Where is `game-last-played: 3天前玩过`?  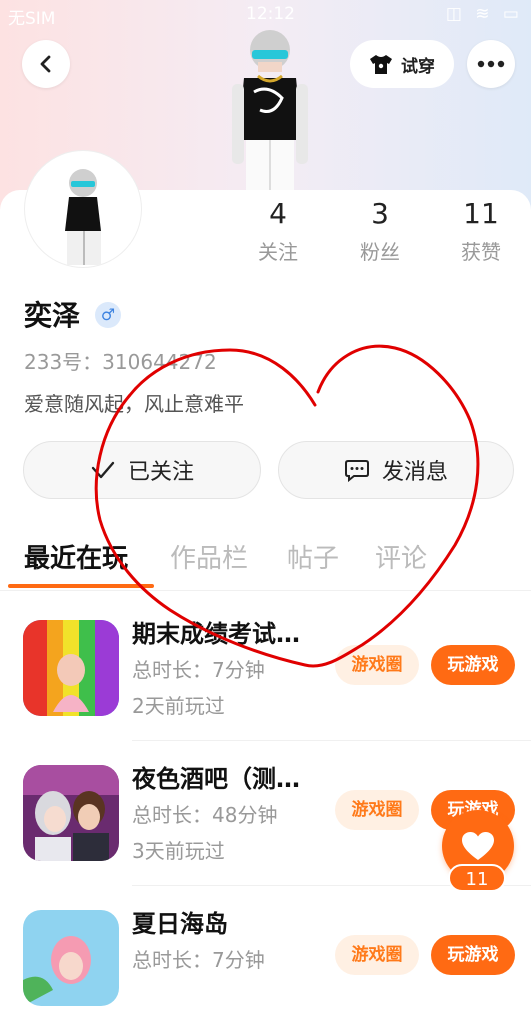
game-last-played: 3天前玩过 is located at coordinates (178, 851).